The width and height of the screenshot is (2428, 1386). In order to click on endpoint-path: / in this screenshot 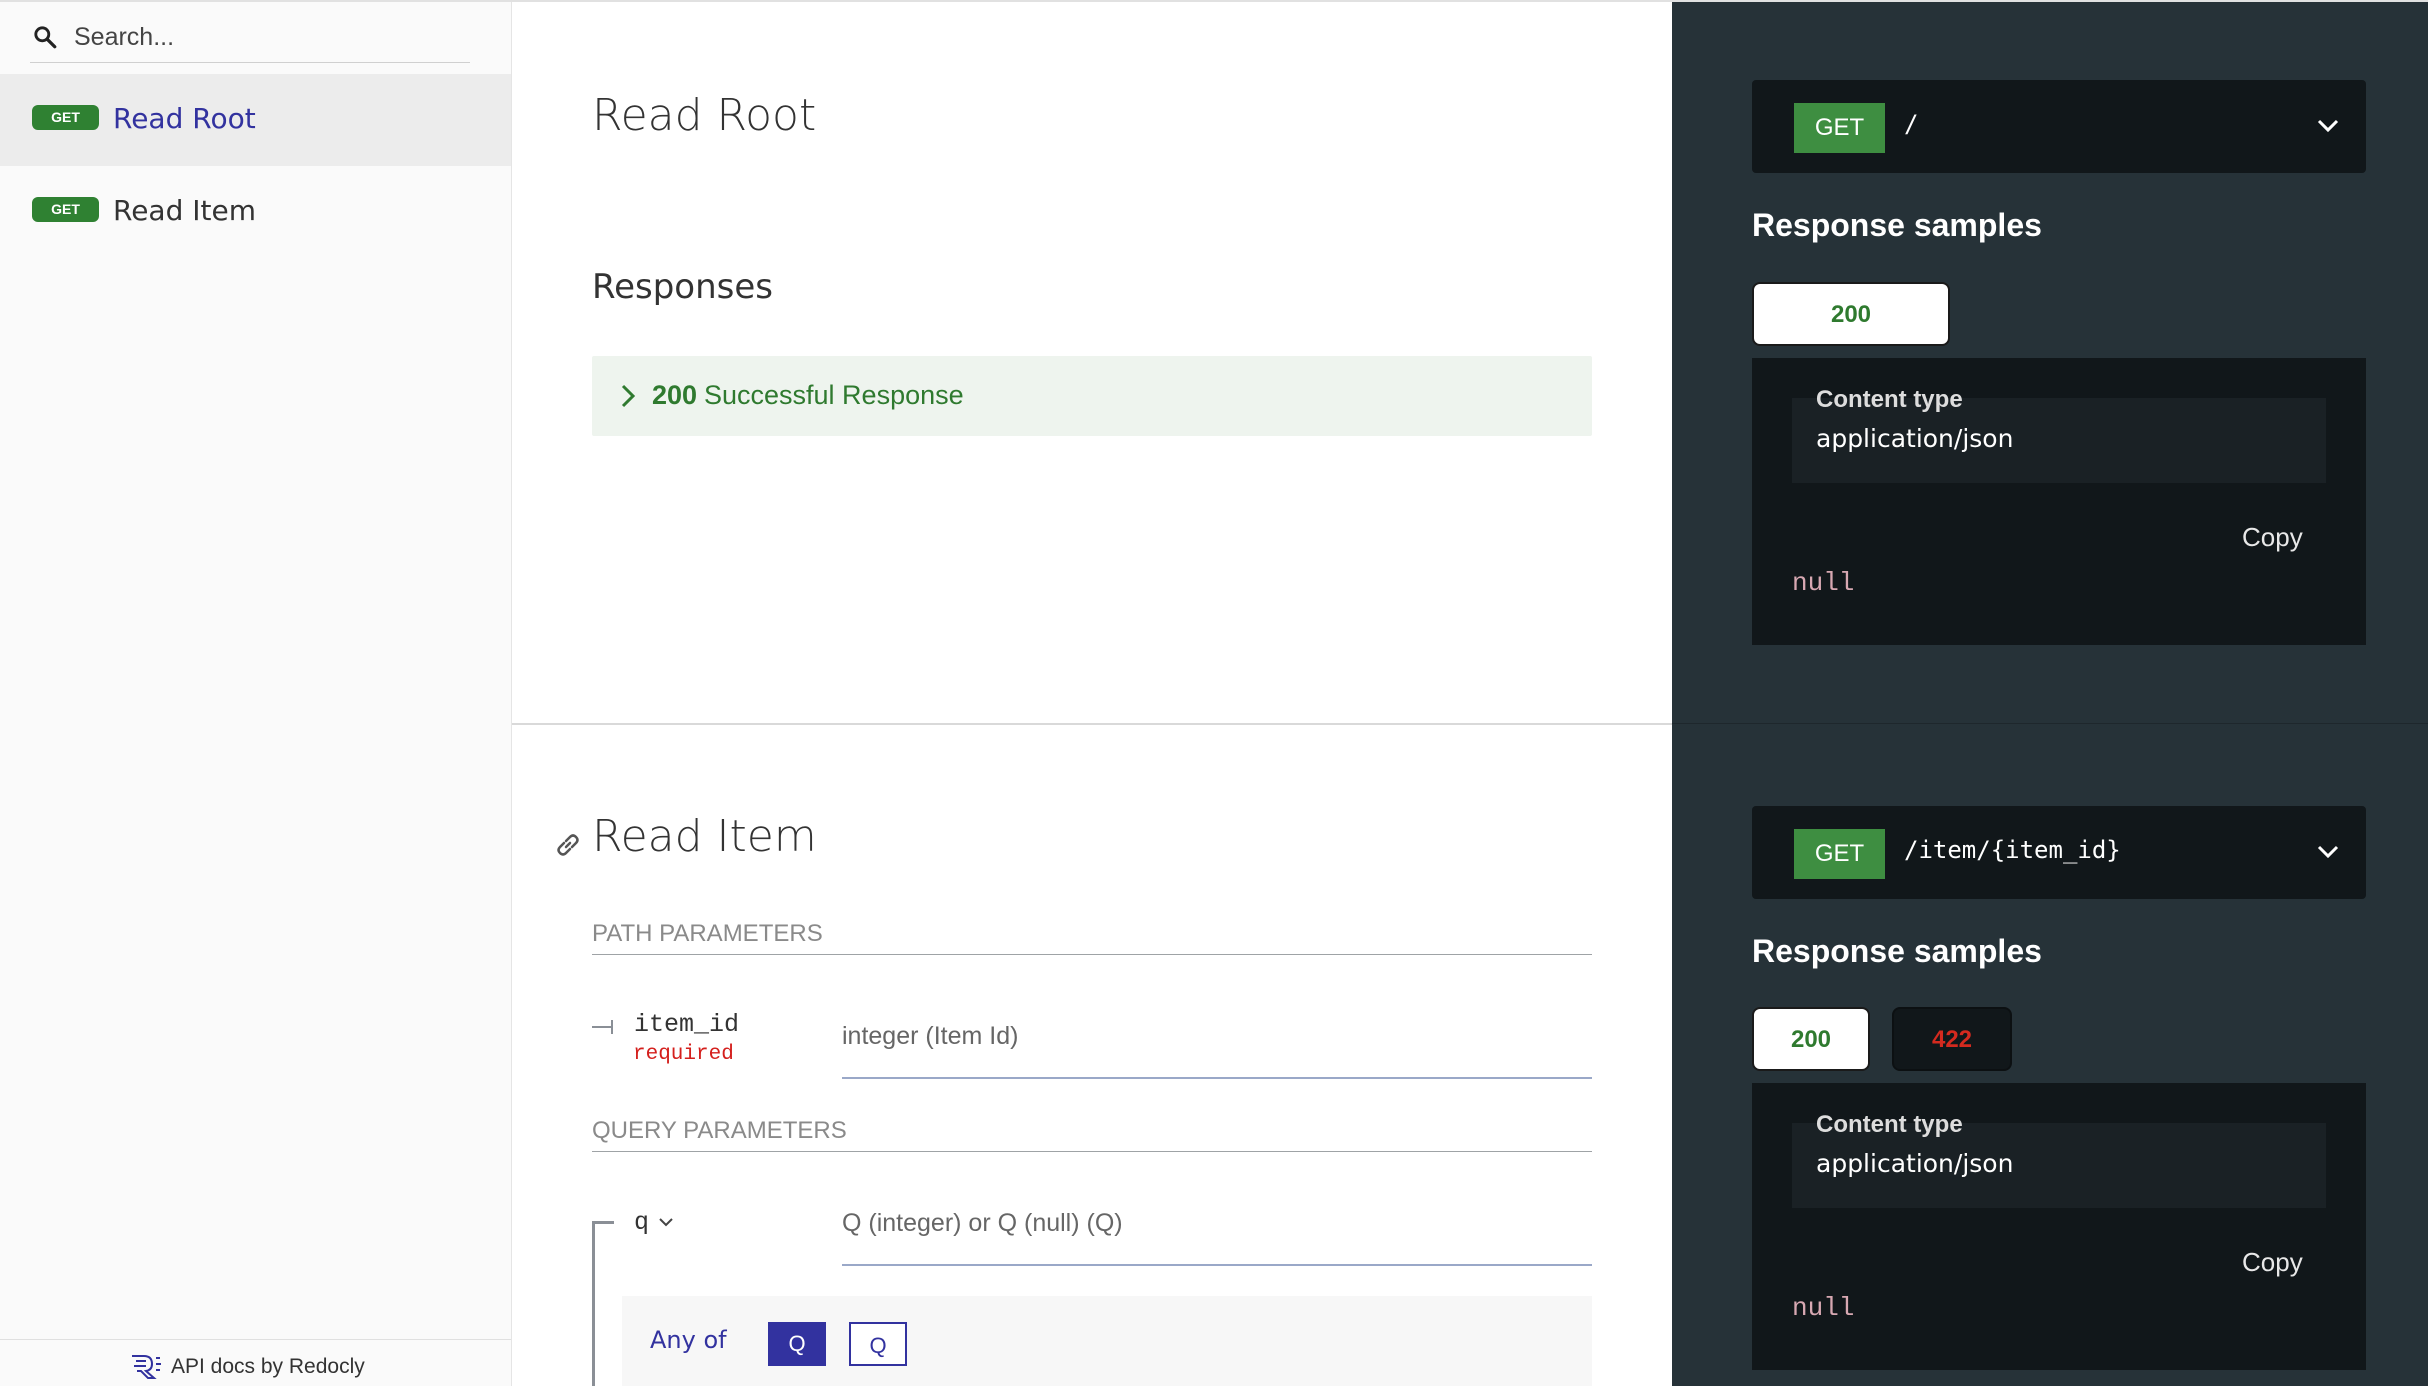, I will do `click(1911, 124)`.